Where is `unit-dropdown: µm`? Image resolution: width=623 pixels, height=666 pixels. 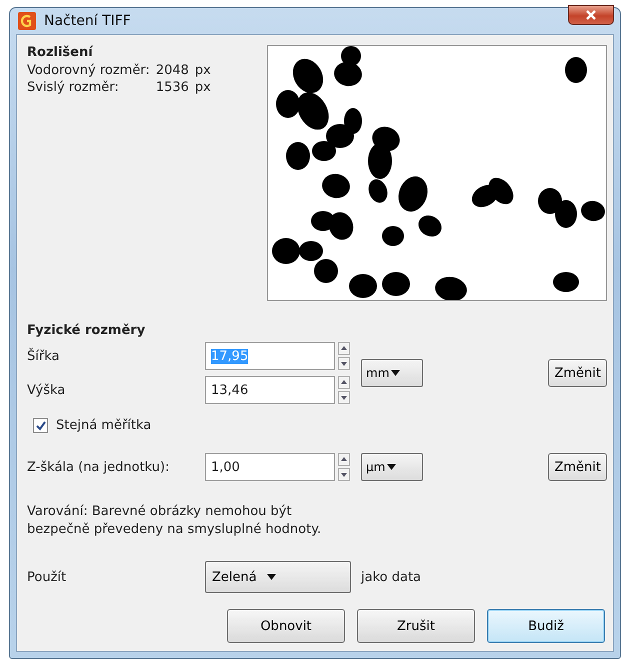
unit-dropdown: µm is located at coordinates (392, 467).